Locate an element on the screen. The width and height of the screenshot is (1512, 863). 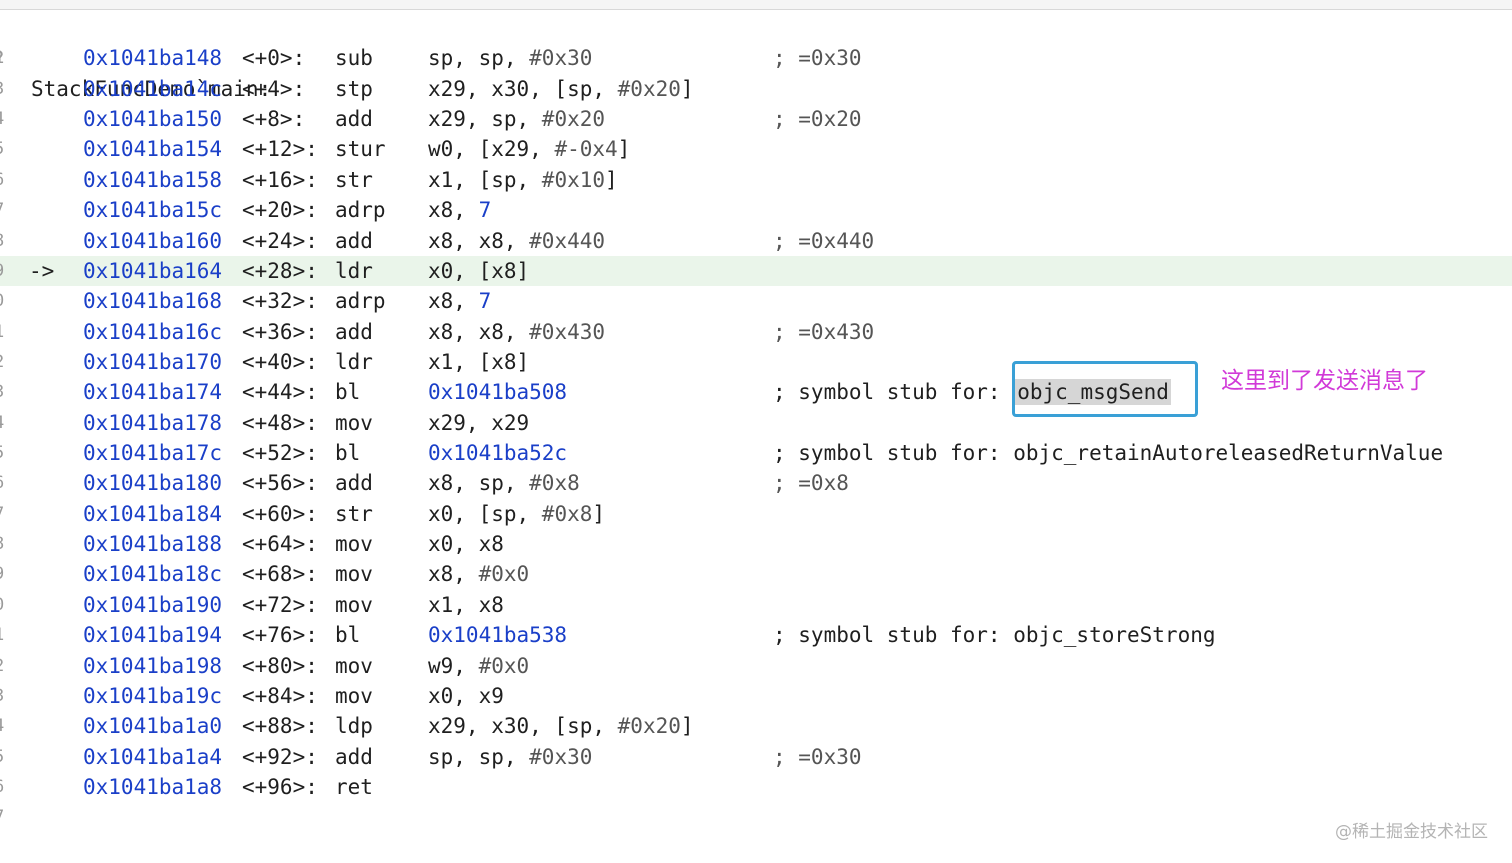
instruction-address: 0x1041ba188 is located at coordinates (153, 544).